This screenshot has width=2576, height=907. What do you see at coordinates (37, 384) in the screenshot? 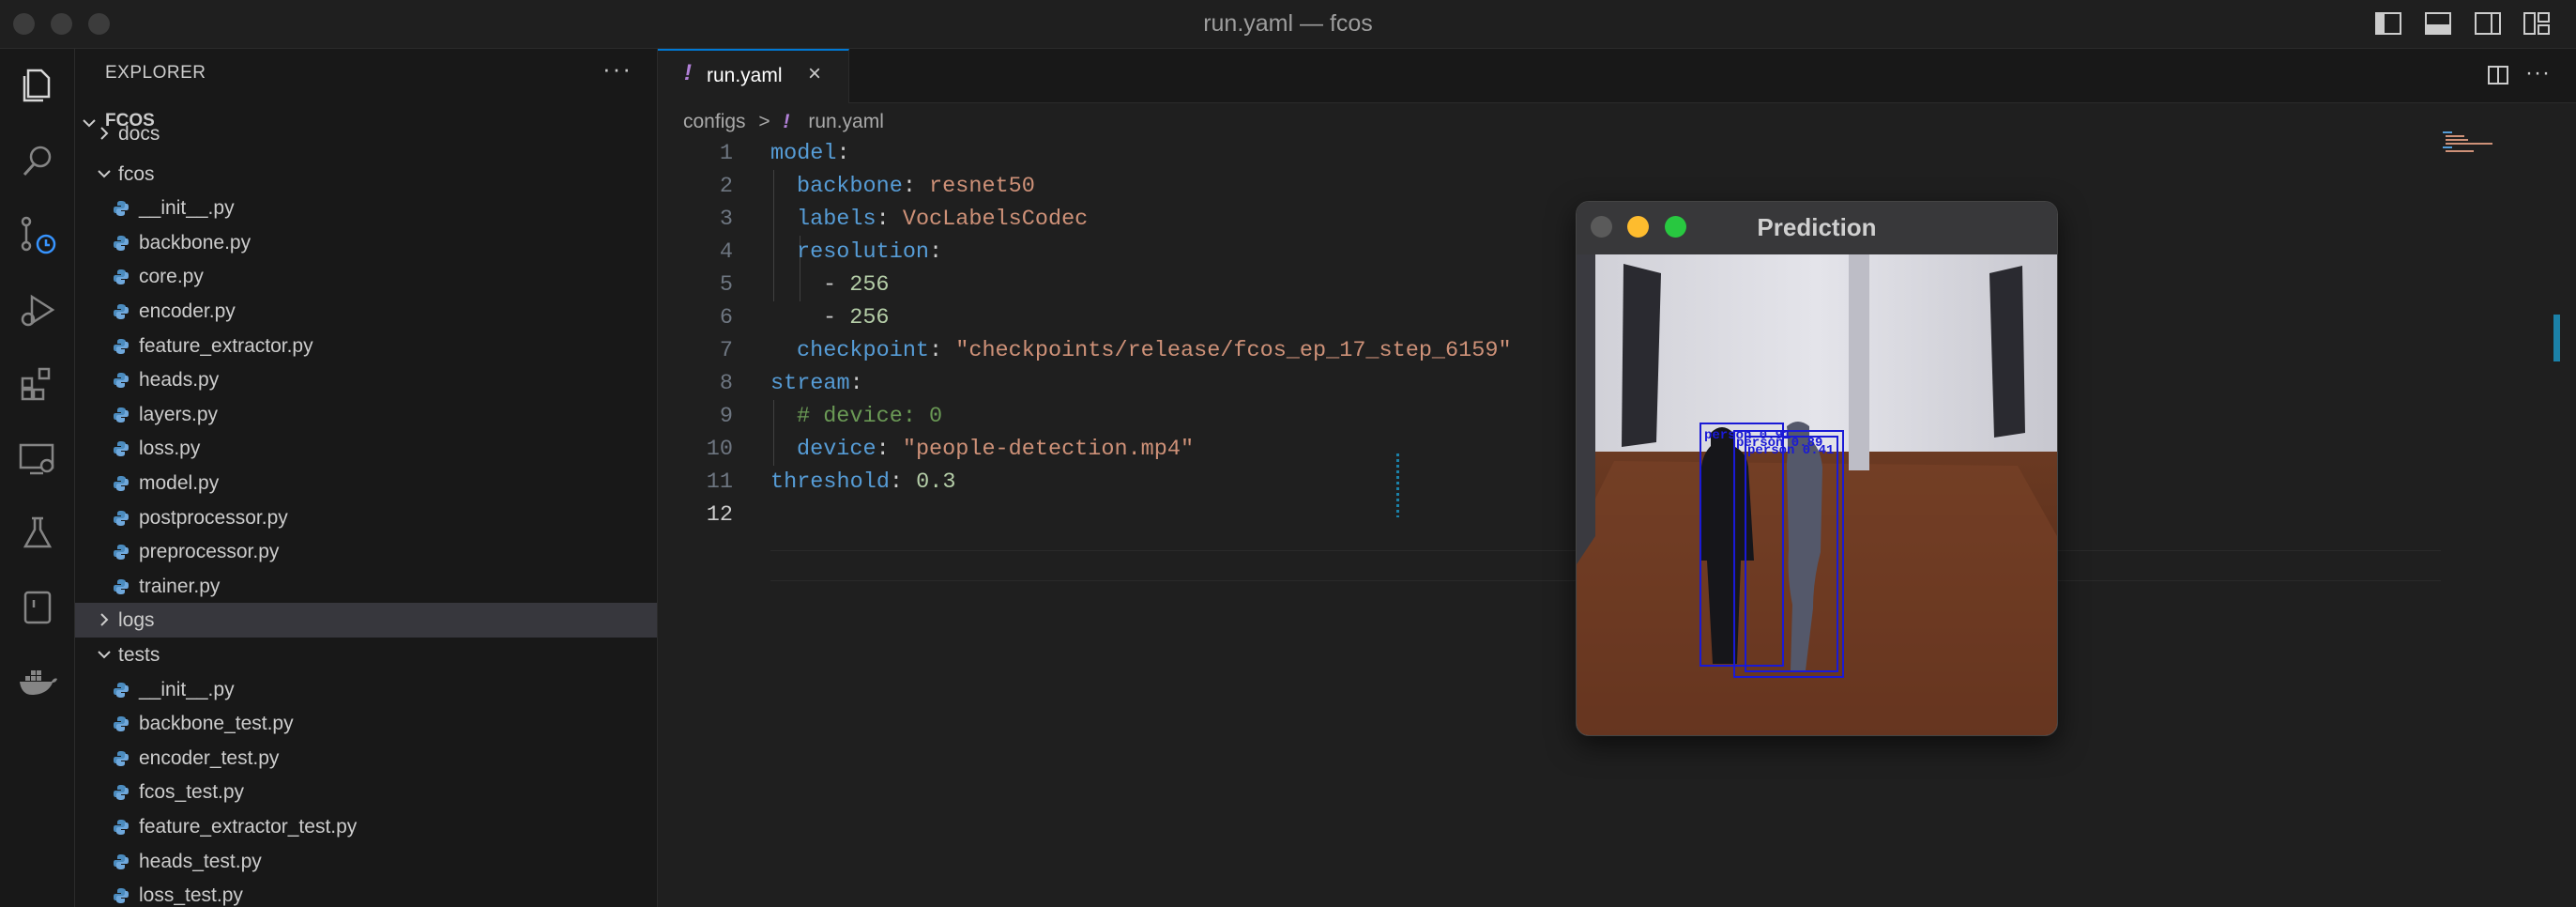
I see `extensions-icon` at bounding box center [37, 384].